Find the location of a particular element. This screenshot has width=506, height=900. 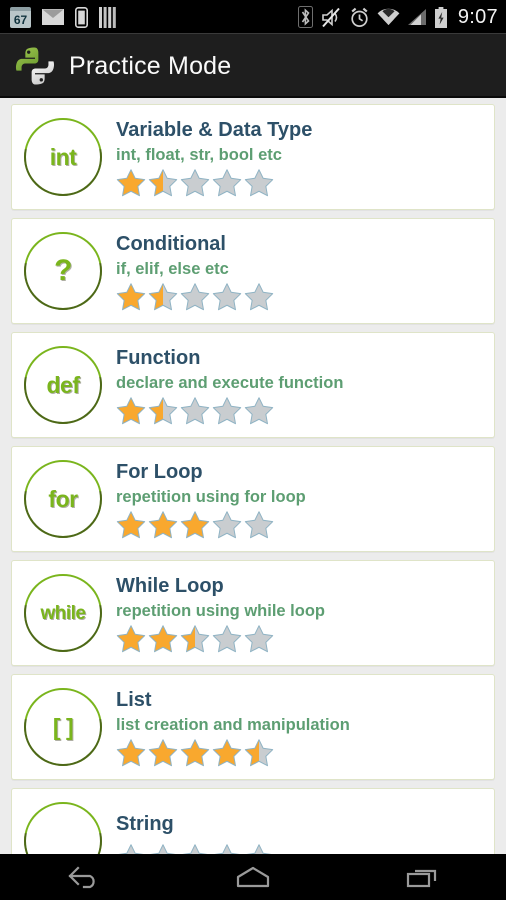

status-bar-left-icons: 67 is located at coordinates (154, 17).